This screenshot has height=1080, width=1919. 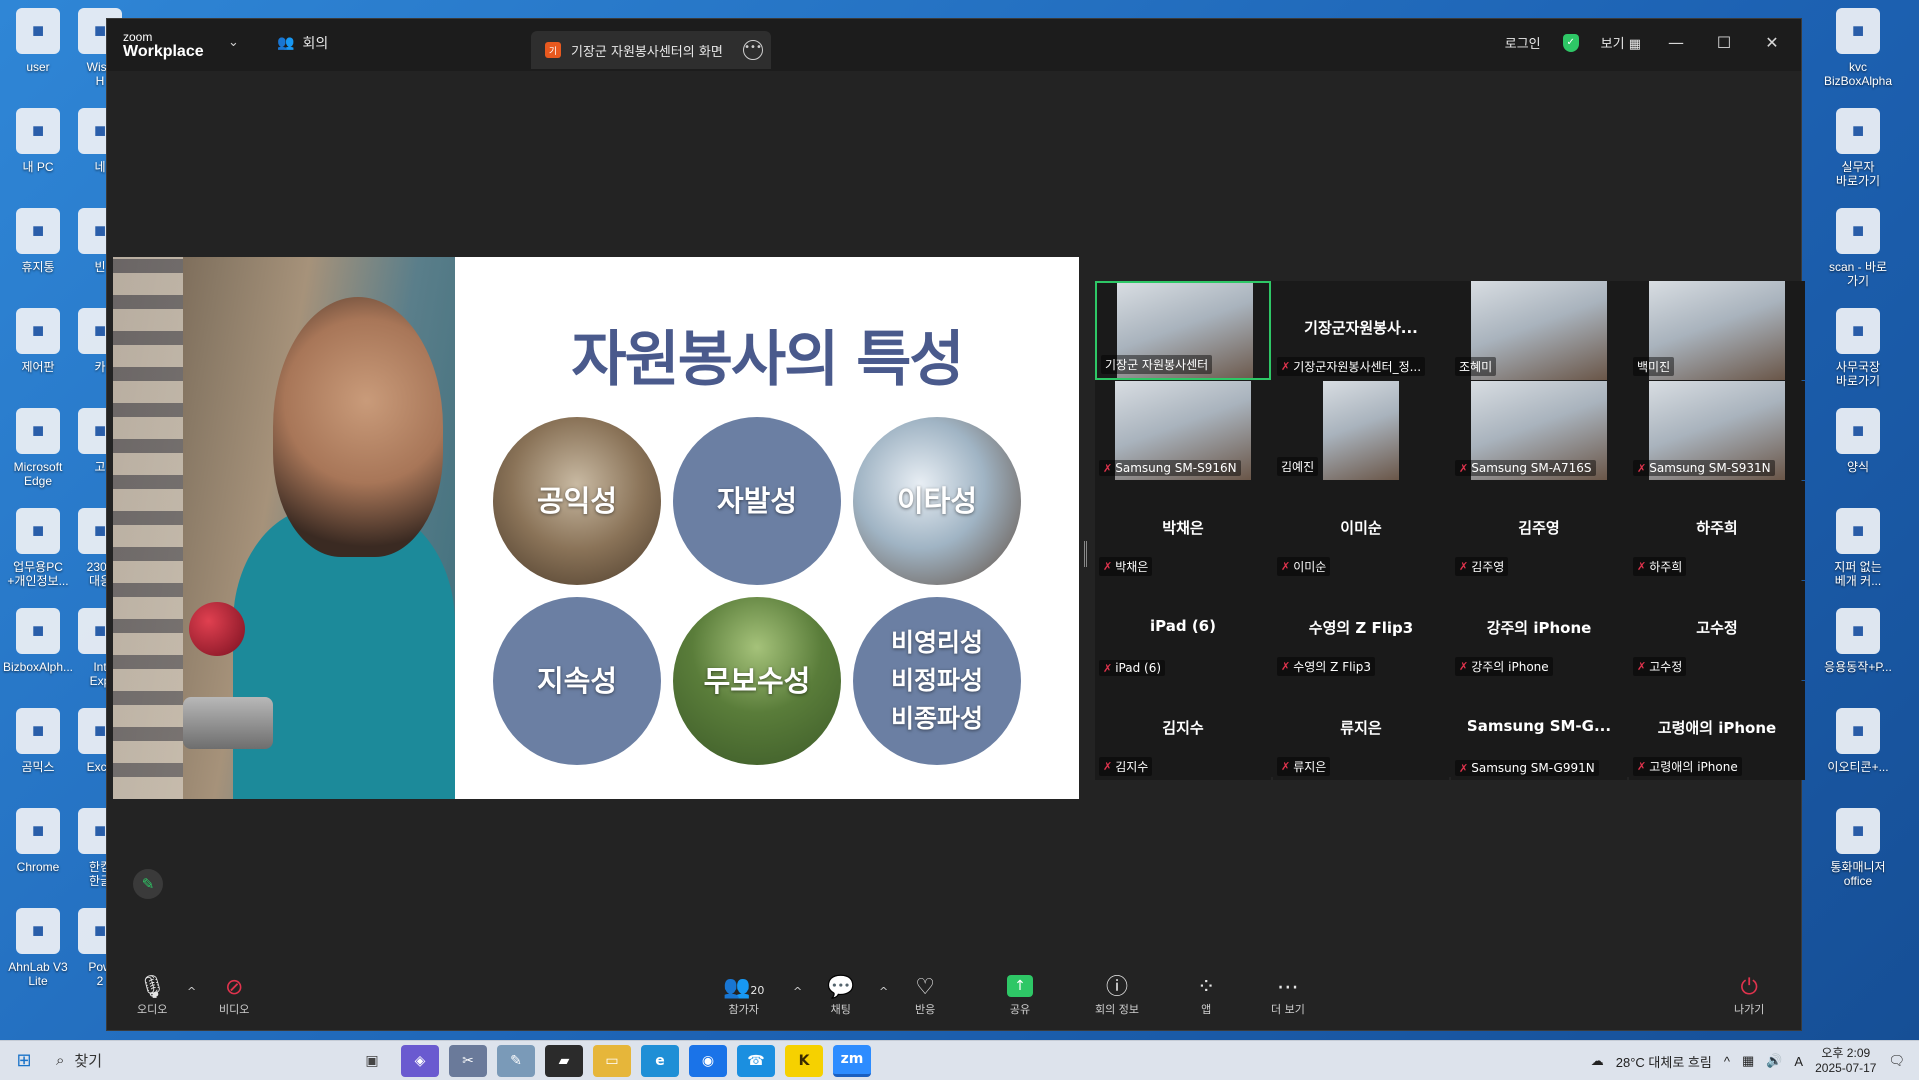 What do you see at coordinates (804, 1060) in the screenshot?
I see `kakaotalk-icon: K` at bounding box center [804, 1060].